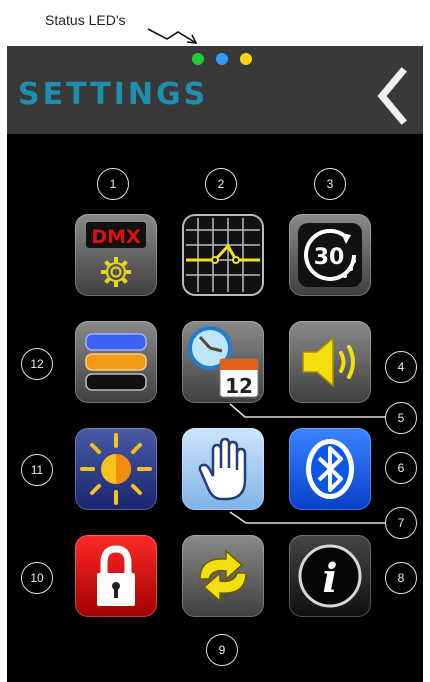 This screenshot has width=430, height=682. Describe the element at coordinates (330, 184) in the screenshot. I see `callout-3: 3` at that location.